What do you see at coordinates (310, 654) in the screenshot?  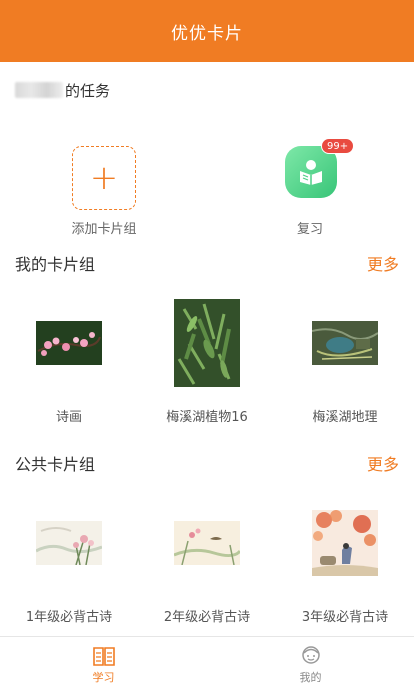 I see `profile-icon` at bounding box center [310, 654].